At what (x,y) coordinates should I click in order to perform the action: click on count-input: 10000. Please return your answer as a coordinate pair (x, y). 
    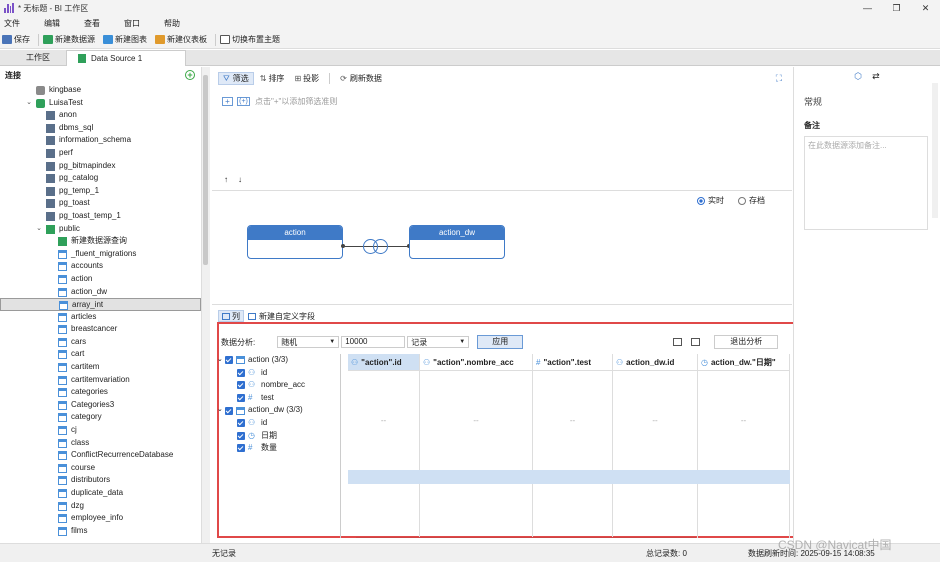
    Looking at the image, I should click on (373, 342).